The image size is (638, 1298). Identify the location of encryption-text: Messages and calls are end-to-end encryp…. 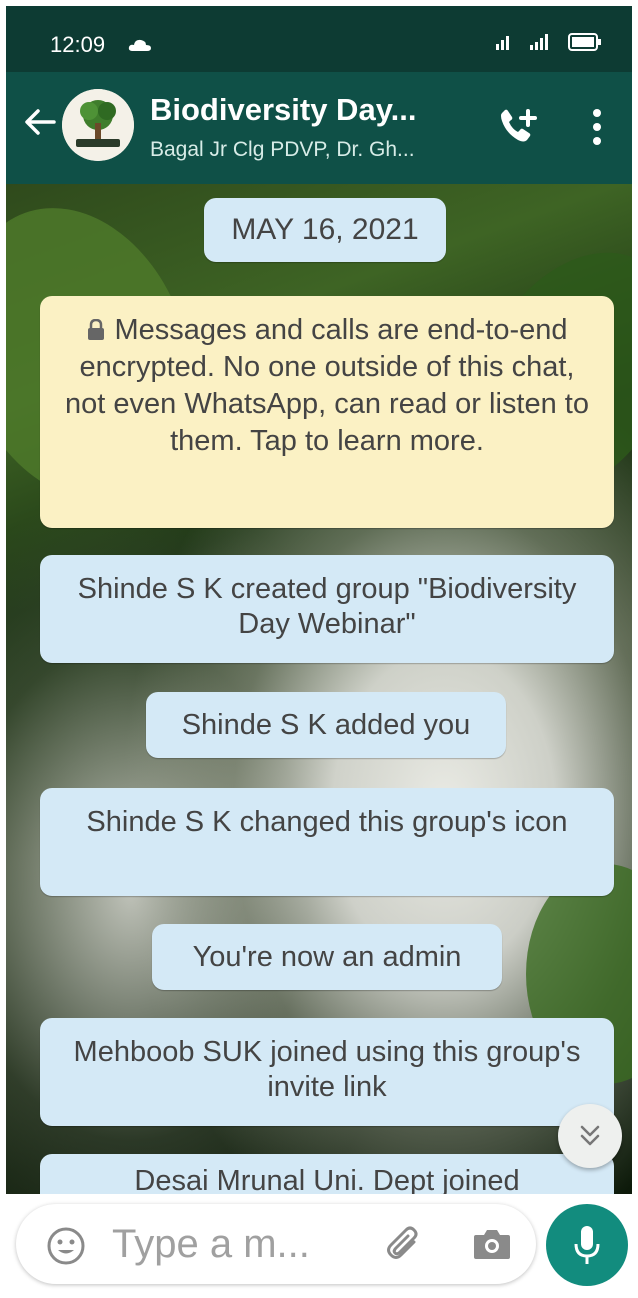
(327, 385).